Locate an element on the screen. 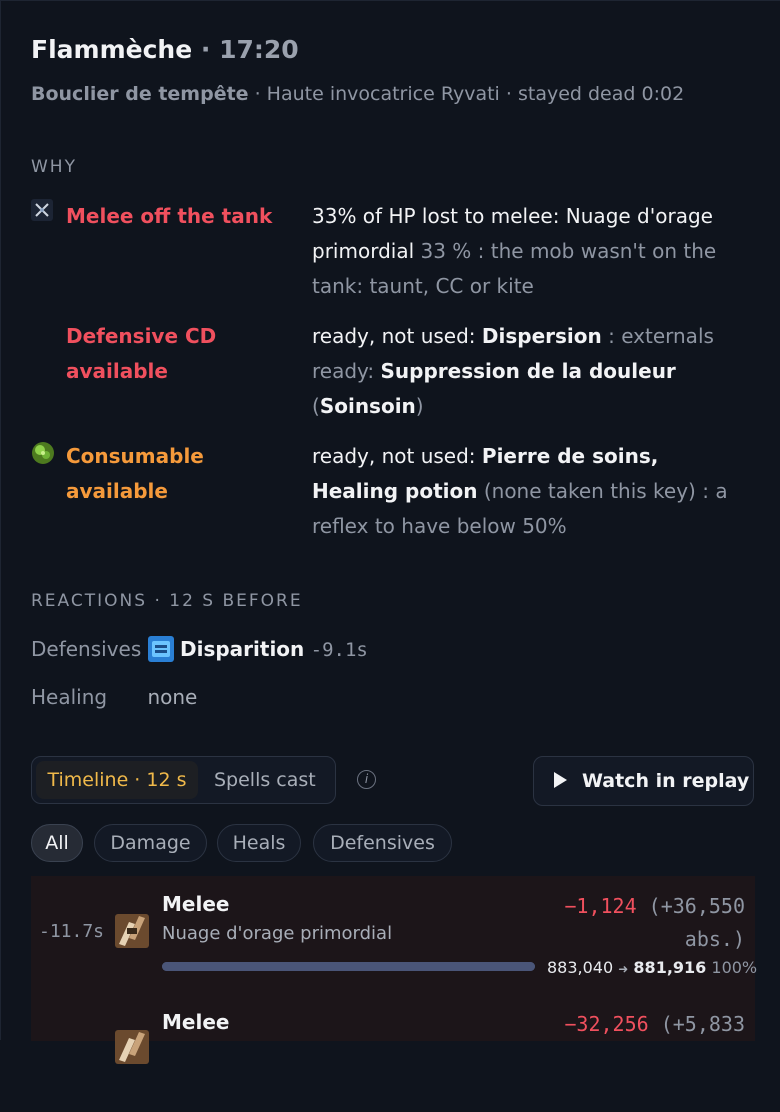 This screenshot has width=780, height=1112. hp-percent: 100% is located at coordinates (734, 967).